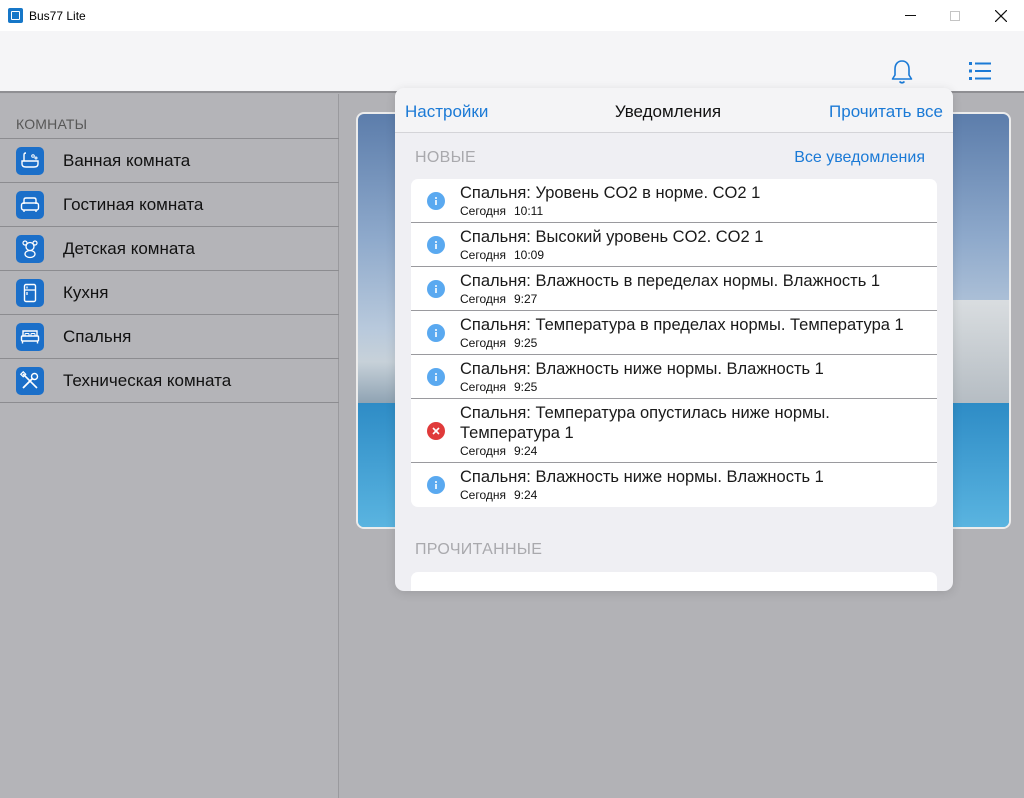 This screenshot has height=798, width=1024. What do you see at coordinates (86, 292) in the screenshot?
I see `room-label: Кухня` at bounding box center [86, 292].